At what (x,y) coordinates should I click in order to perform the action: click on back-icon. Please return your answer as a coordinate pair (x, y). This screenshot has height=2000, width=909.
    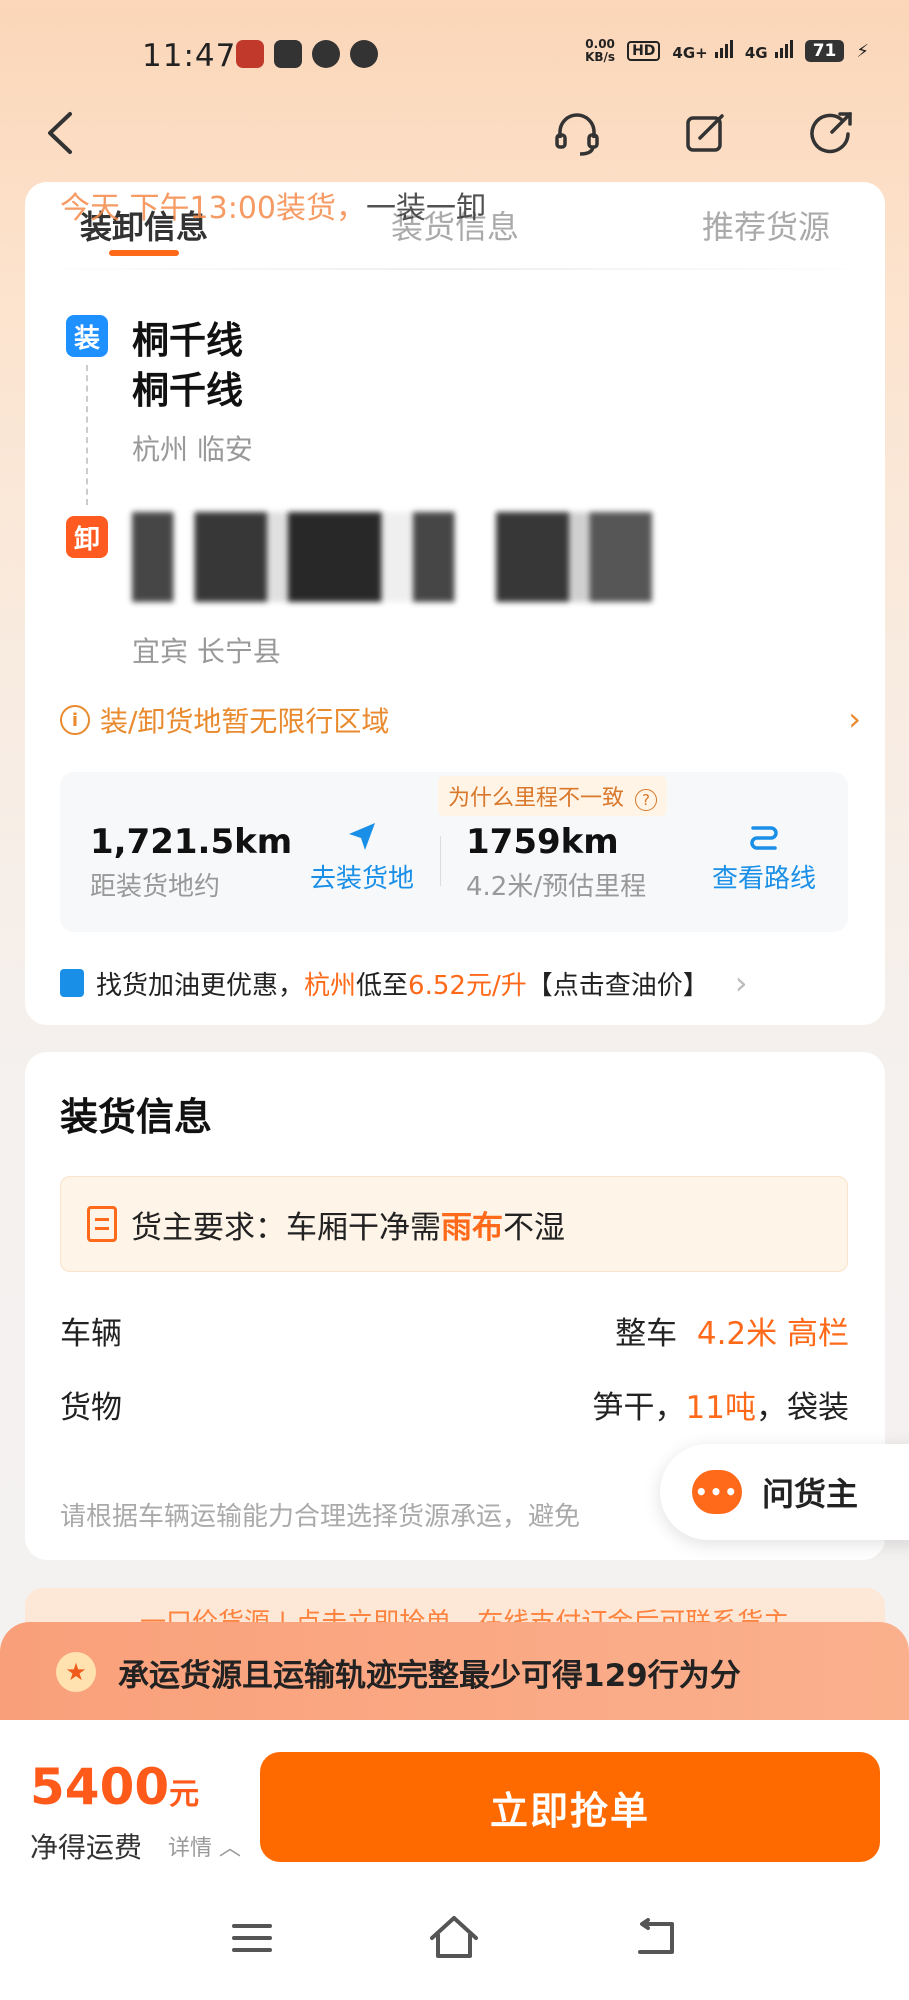
    Looking at the image, I should click on (62, 133).